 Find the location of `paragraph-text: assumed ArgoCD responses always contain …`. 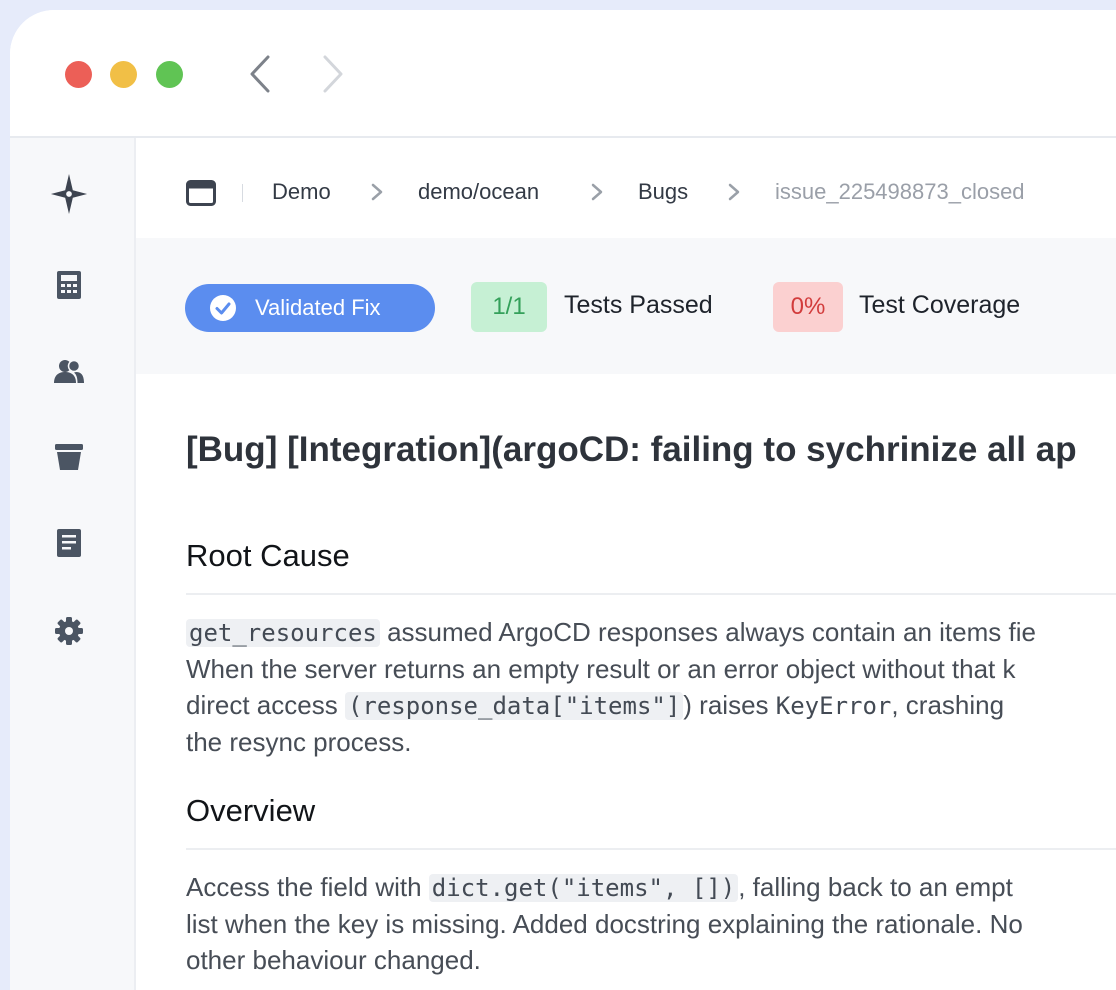

paragraph-text: assumed ArgoCD responses always contain … is located at coordinates (707, 632).